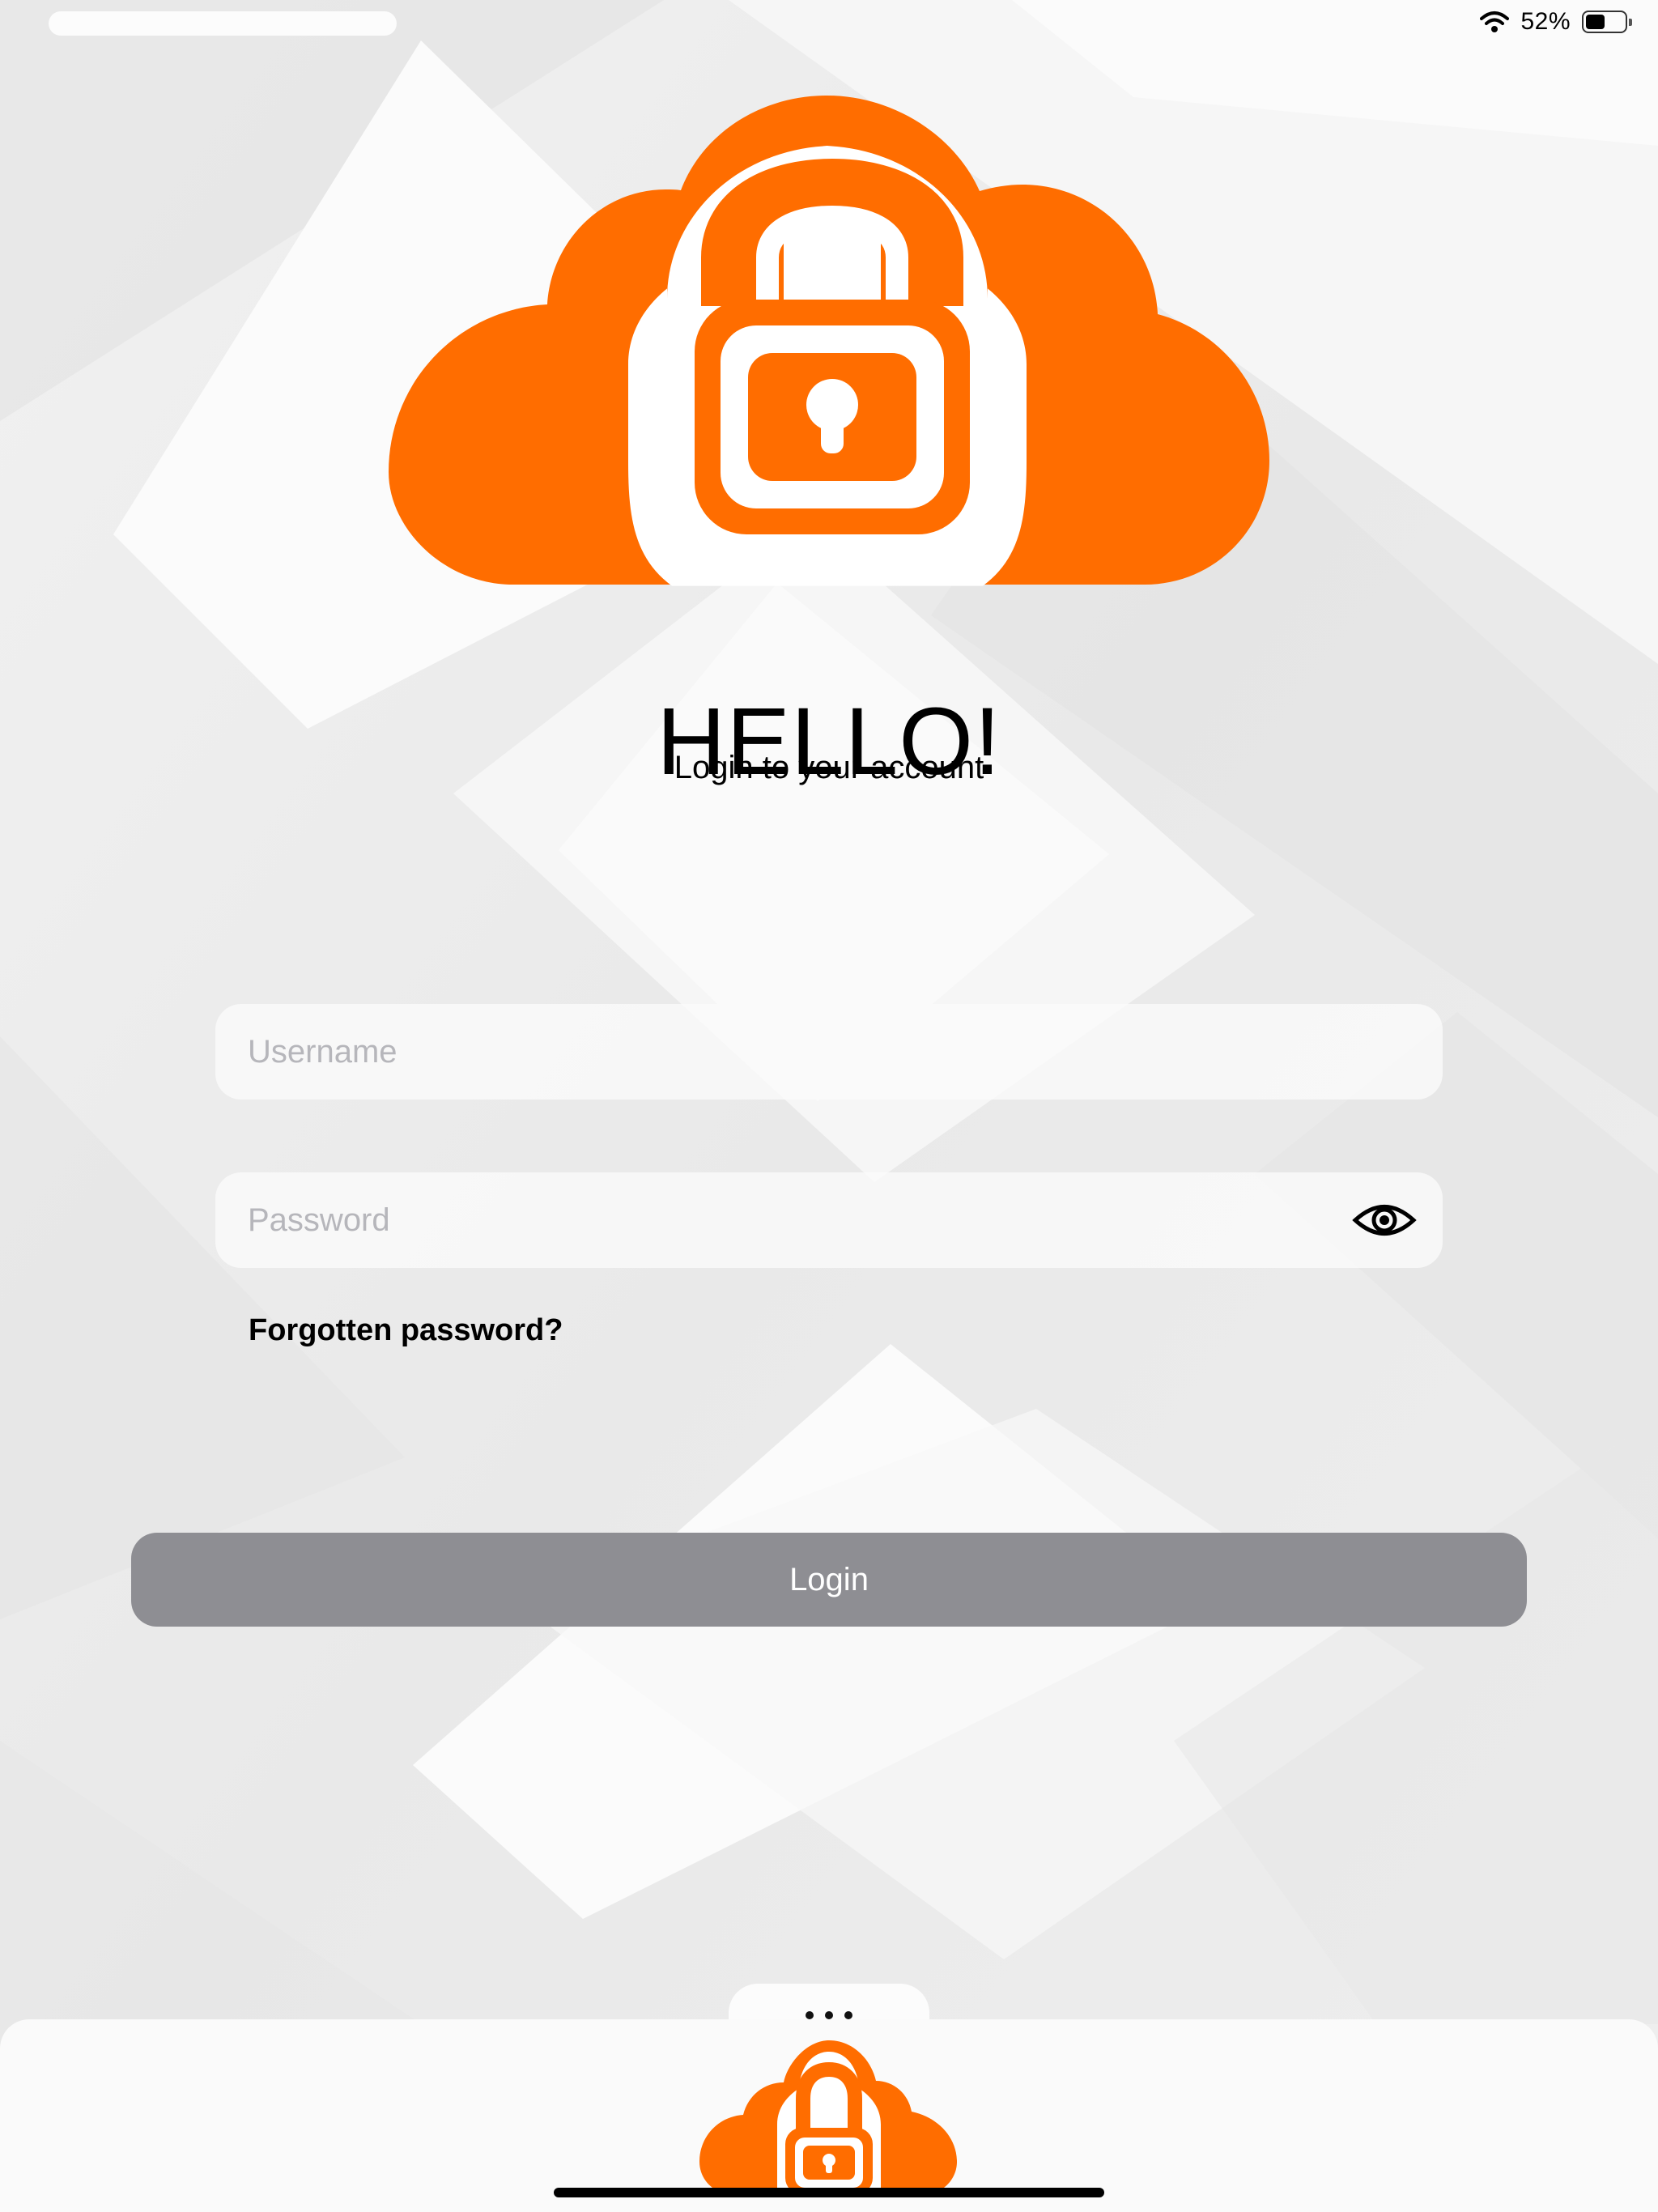 The height and width of the screenshot is (2212, 1658). I want to click on eye-icon, so click(1384, 1221).